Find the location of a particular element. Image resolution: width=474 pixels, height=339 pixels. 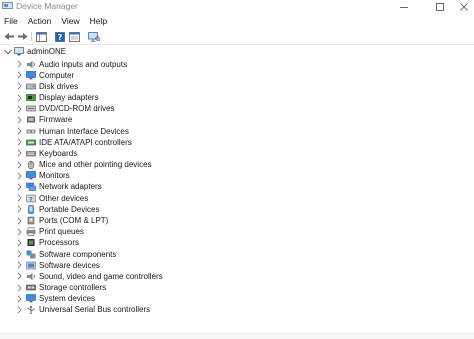

tree-node: Software components is located at coordinates (237, 254).